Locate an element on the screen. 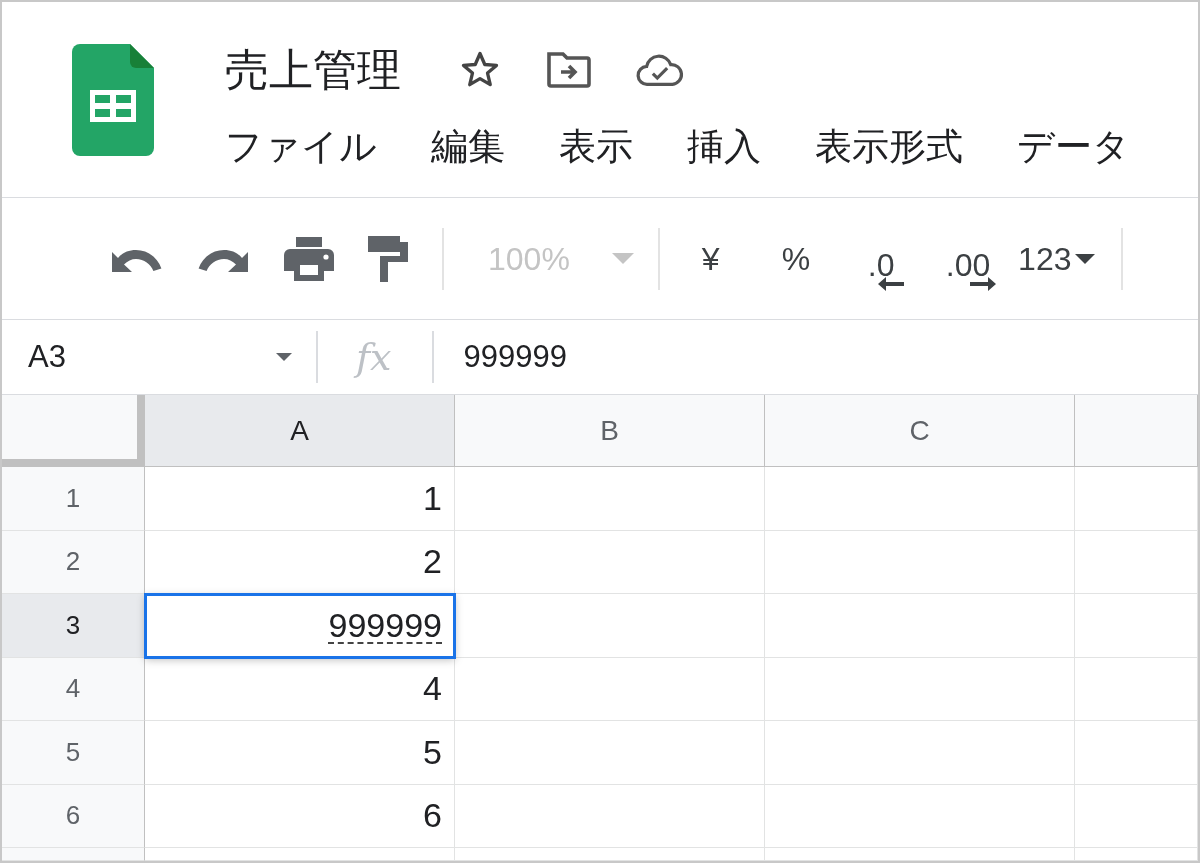 The height and width of the screenshot is (863, 1200). print-icon is located at coordinates (309, 258).